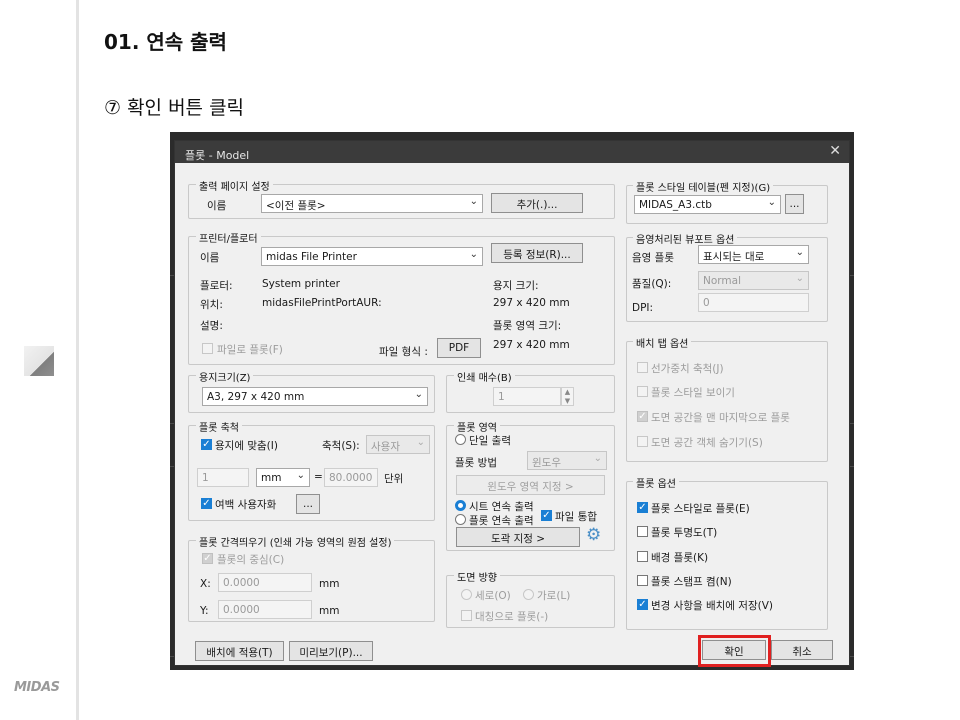  What do you see at coordinates (642, 441) in the screenshot?
I see `hide-paperspace-checkbox` at bounding box center [642, 441].